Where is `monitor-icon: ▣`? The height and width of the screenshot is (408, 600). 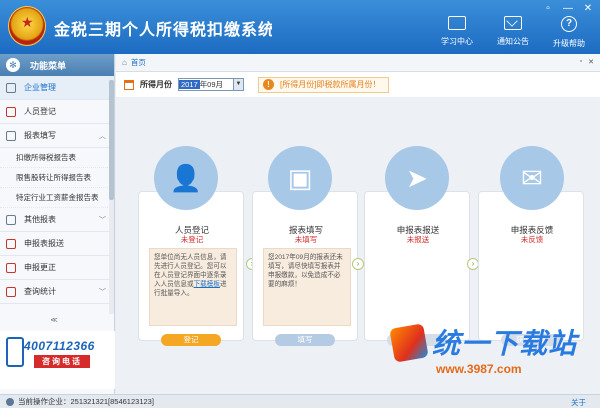
monitor-icon: ▣ is located at coordinates (300, 178).